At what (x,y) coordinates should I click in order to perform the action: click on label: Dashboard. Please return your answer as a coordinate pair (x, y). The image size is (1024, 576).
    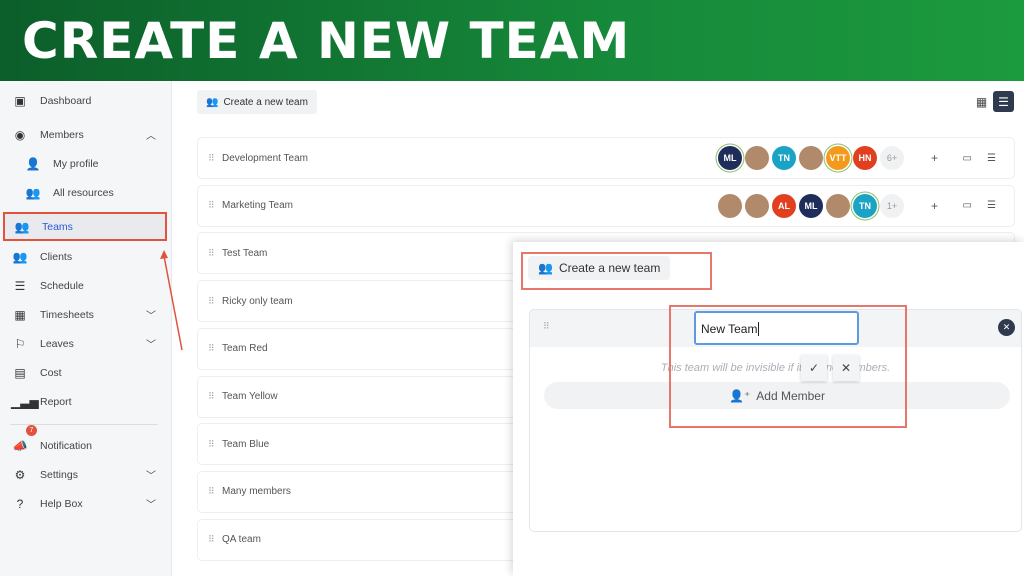
    Looking at the image, I should click on (66, 100).